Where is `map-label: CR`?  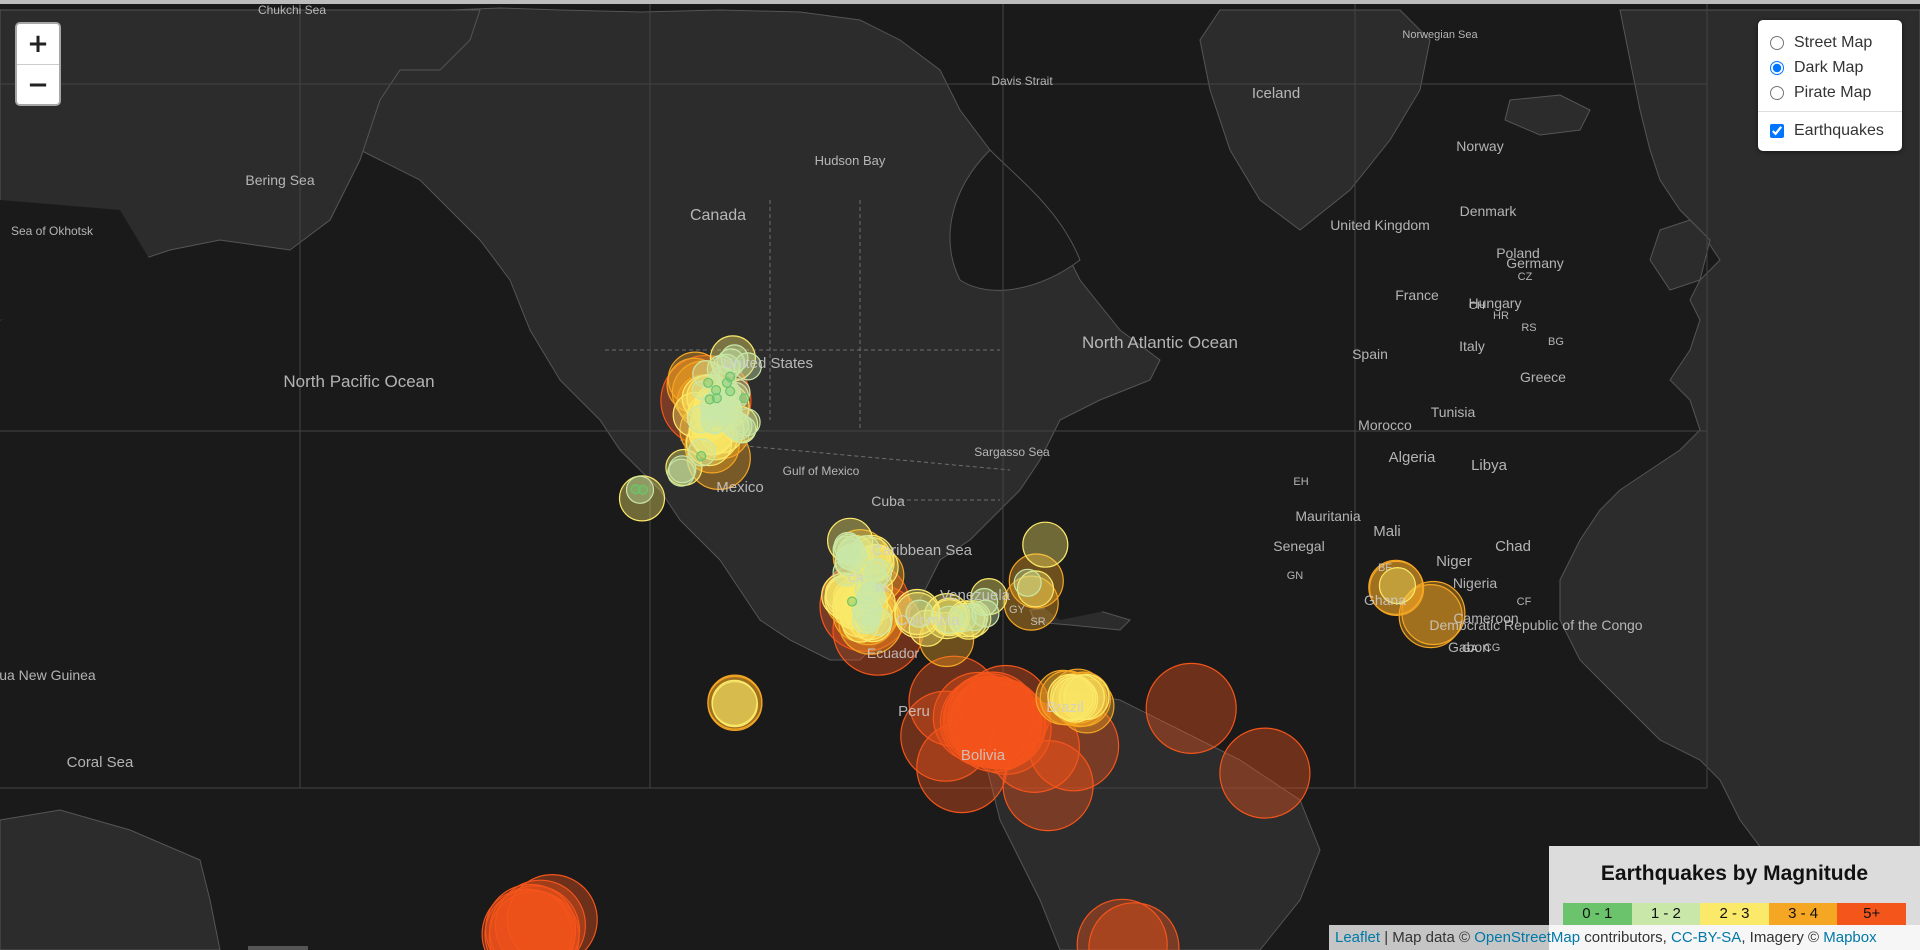
map-label: CR is located at coordinates (856, 579).